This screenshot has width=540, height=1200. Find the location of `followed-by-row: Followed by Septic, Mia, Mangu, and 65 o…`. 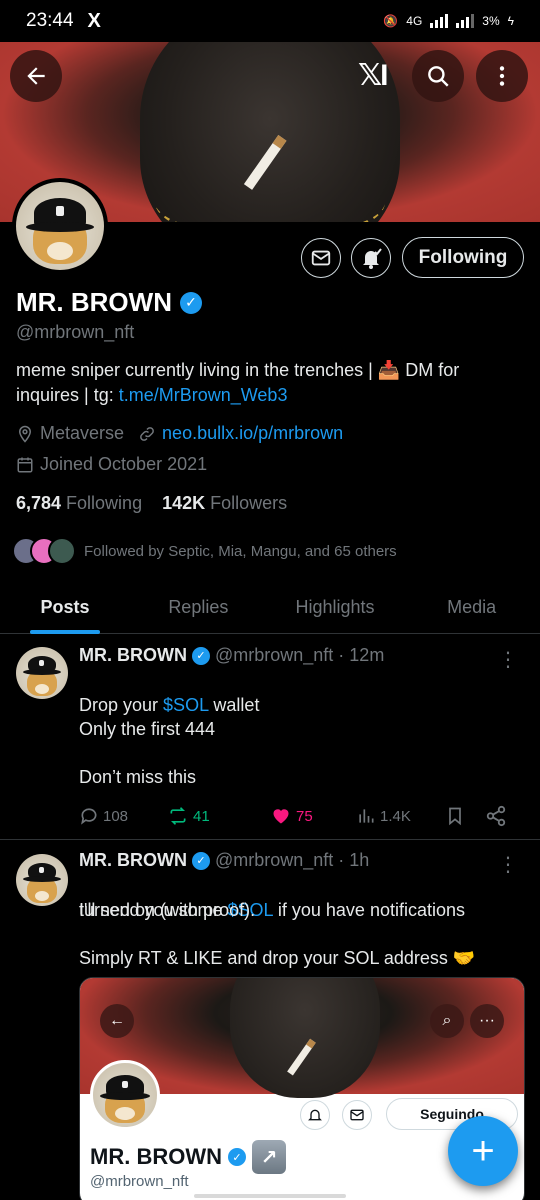

followed-by-row: Followed by Septic, Mia, Mangu, and 65 o… is located at coordinates (204, 551).